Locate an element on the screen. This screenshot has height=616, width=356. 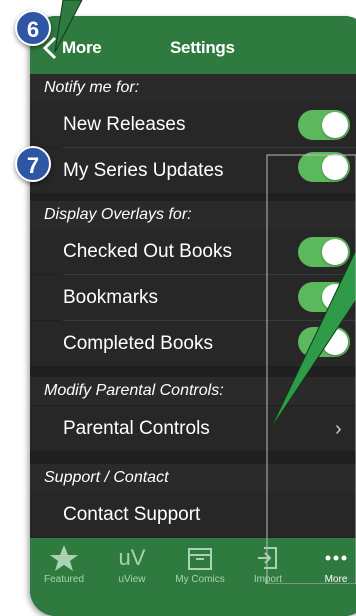
callout-pointer-right is located at coordinates (312, 340).